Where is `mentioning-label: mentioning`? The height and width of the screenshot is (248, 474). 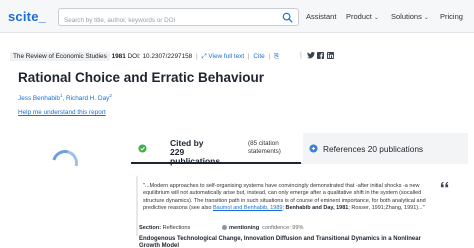
mentioning-label: mentioning is located at coordinates (244, 228).